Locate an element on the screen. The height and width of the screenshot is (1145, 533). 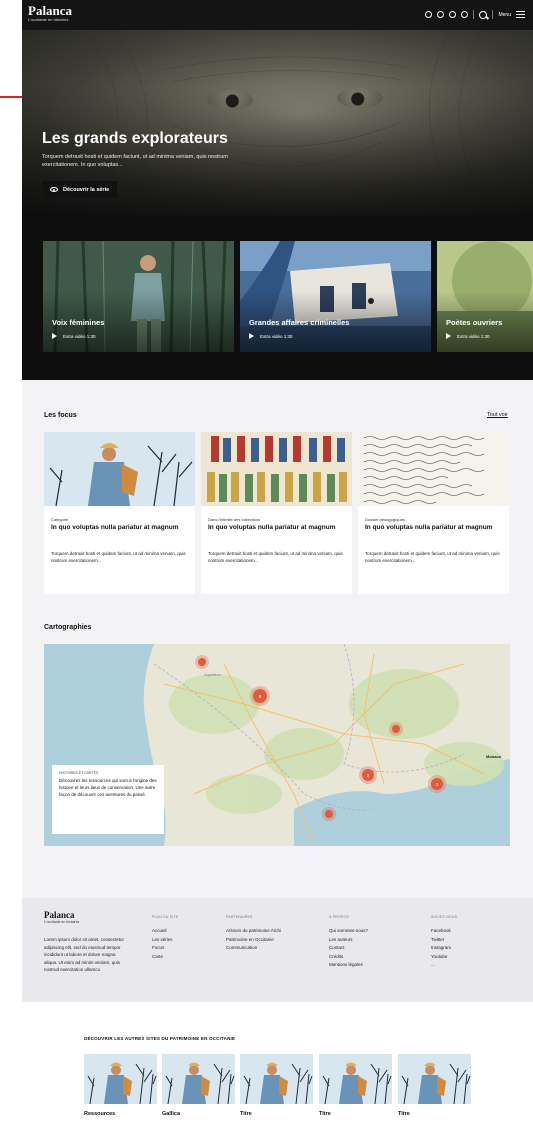
other-site-label: Gallica is located at coordinates (171, 1114).